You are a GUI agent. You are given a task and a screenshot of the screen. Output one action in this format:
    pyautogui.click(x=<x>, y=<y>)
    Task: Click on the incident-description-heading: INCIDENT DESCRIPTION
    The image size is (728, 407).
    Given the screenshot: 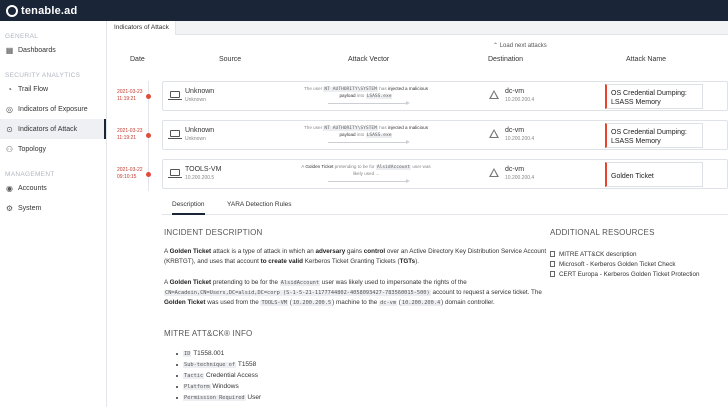 What is the action you would take?
    pyautogui.click(x=213, y=232)
    